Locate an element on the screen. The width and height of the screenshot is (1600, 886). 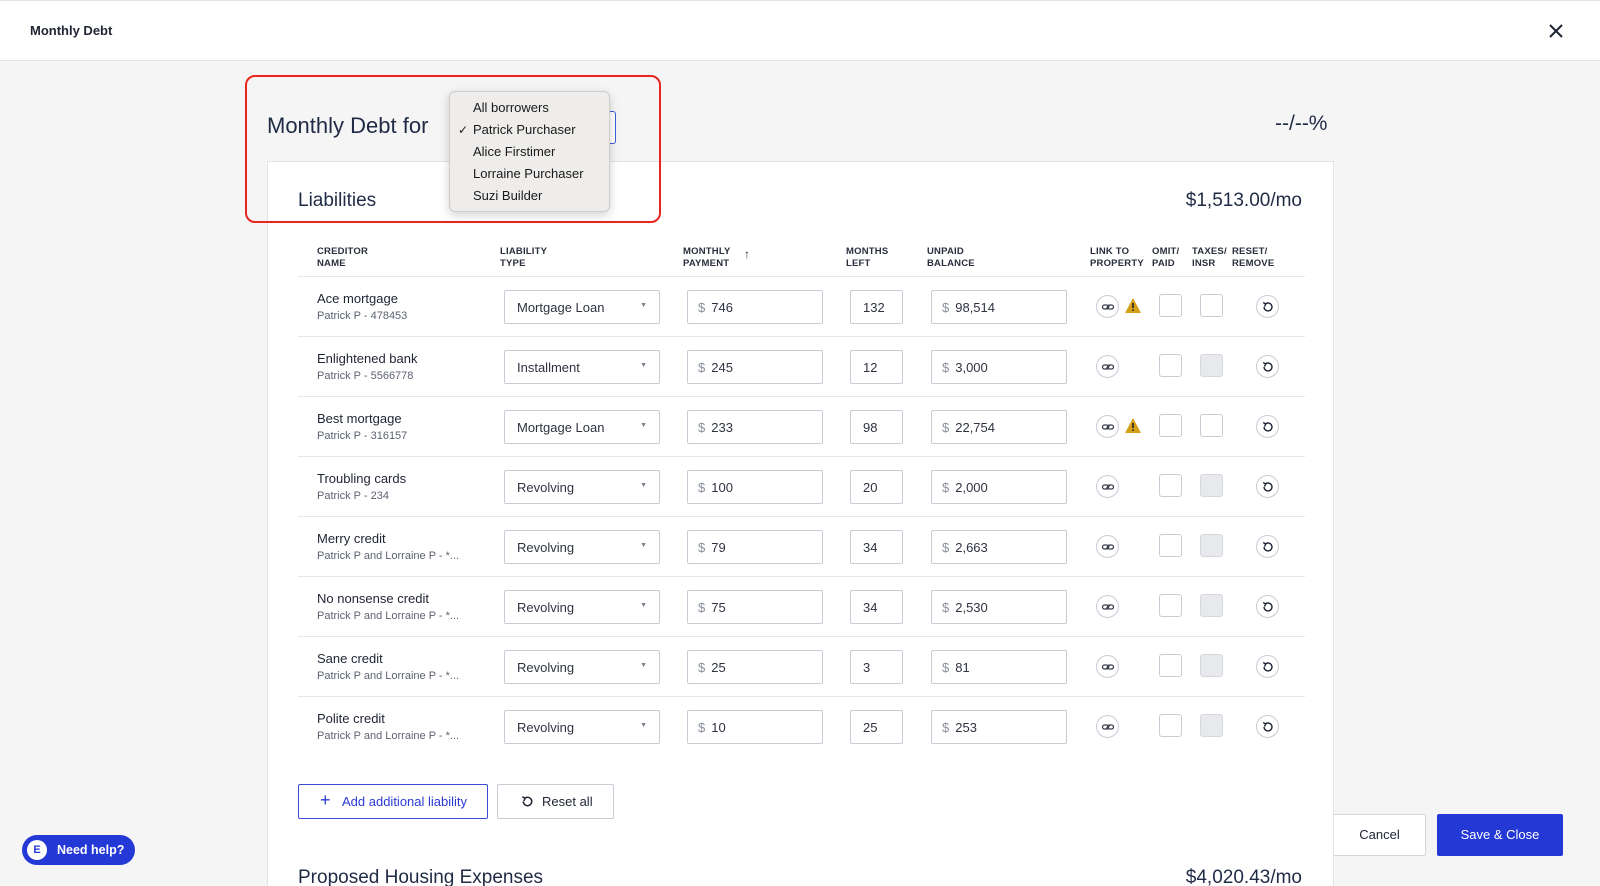
monthly-payment-input: $746 is located at coordinates (755, 307).